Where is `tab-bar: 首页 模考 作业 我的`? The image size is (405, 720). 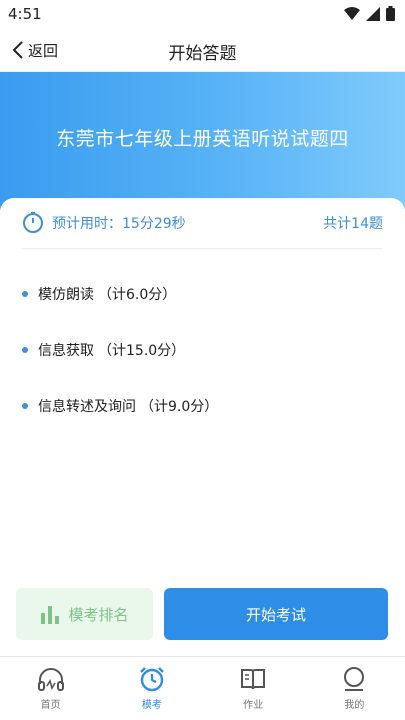 tab-bar: 首页 模考 作业 我的 is located at coordinates (202, 688).